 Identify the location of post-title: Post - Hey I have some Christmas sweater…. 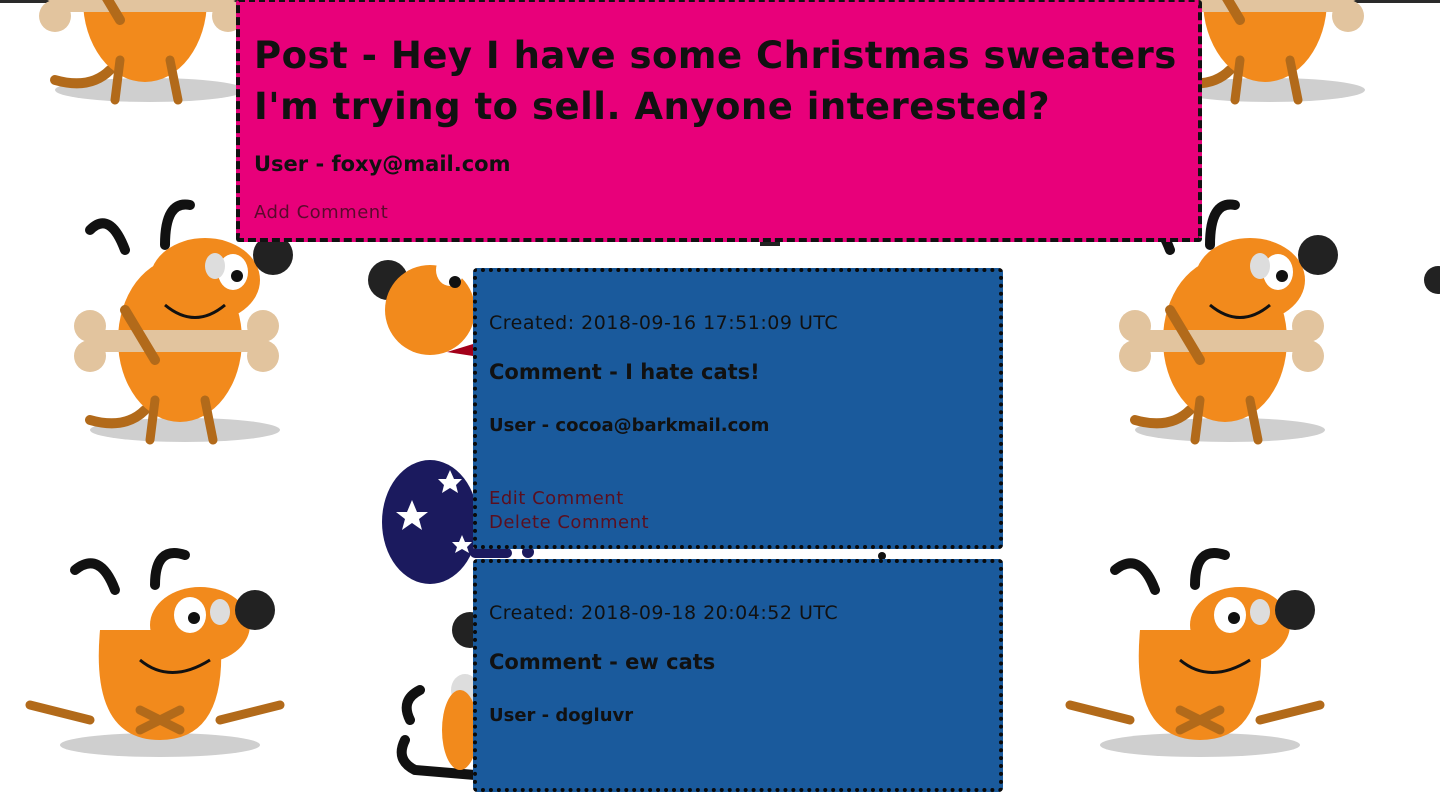
(715, 81).